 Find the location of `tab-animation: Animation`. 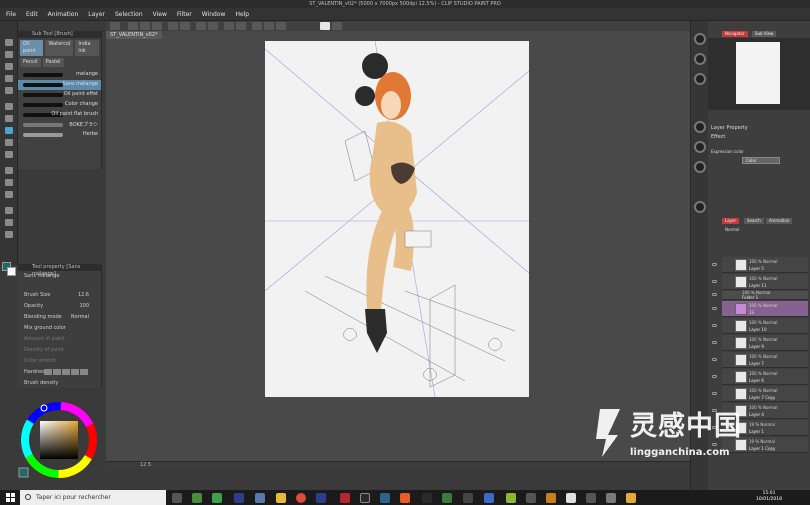

tab-animation: Animation is located at coordinates (779, 221).